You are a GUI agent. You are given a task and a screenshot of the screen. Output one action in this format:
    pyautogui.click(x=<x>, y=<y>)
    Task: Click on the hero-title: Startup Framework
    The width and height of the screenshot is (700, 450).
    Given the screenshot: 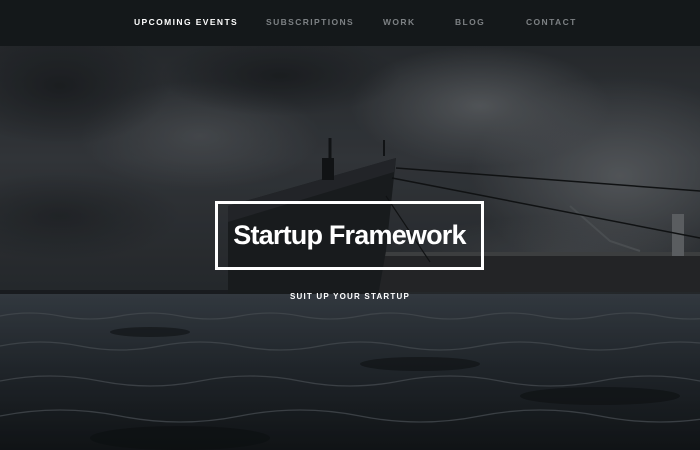 What is the action you would take?
    pyautogui.click(x=349, y=235)
    